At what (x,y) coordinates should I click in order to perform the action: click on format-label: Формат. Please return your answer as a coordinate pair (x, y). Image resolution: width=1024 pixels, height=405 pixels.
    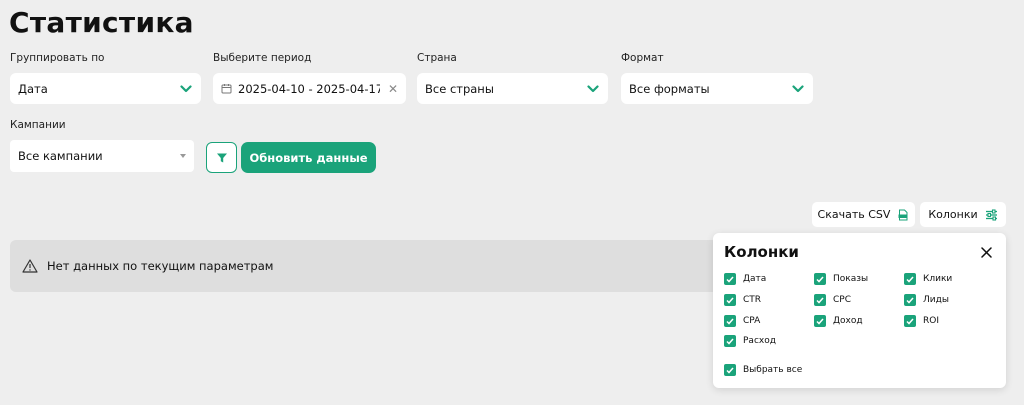
    Looking at the image, I should click on (642, 58).